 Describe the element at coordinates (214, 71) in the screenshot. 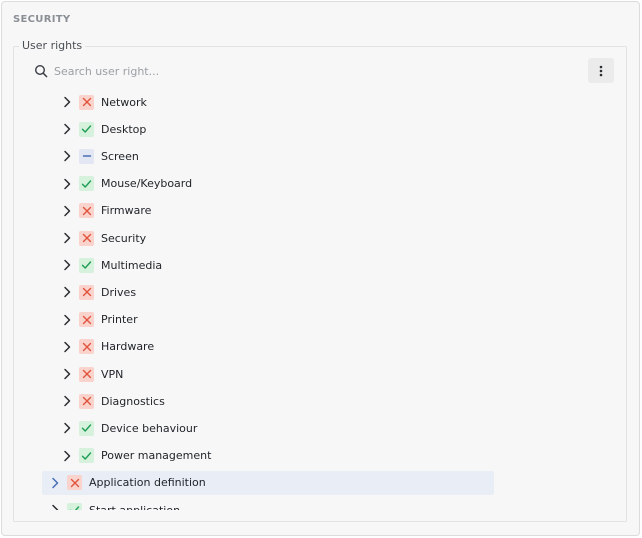

I see `search-input` at that location.